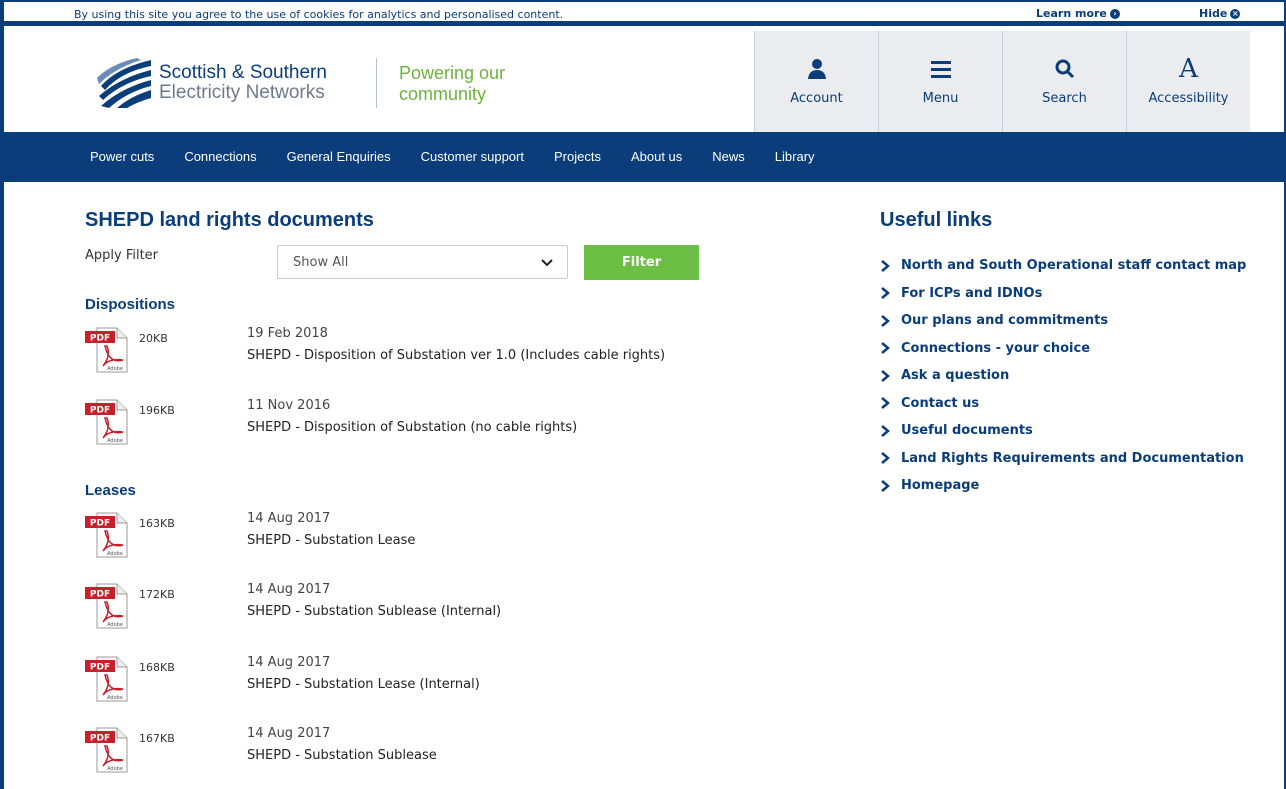 The image size is (1286, 789). Describe the element at coordinates (577, 156) in the screenshot. I see `nav-item-projects: Projects` at that location.